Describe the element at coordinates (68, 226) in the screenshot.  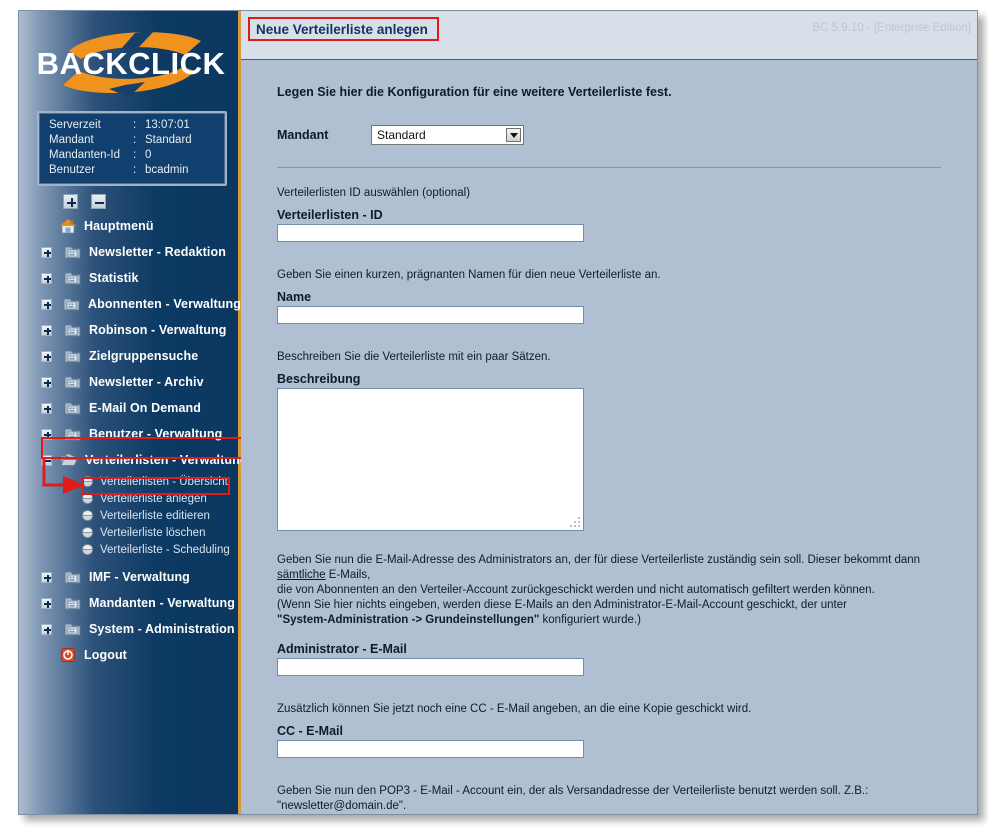
I see `home-icon` at that location.